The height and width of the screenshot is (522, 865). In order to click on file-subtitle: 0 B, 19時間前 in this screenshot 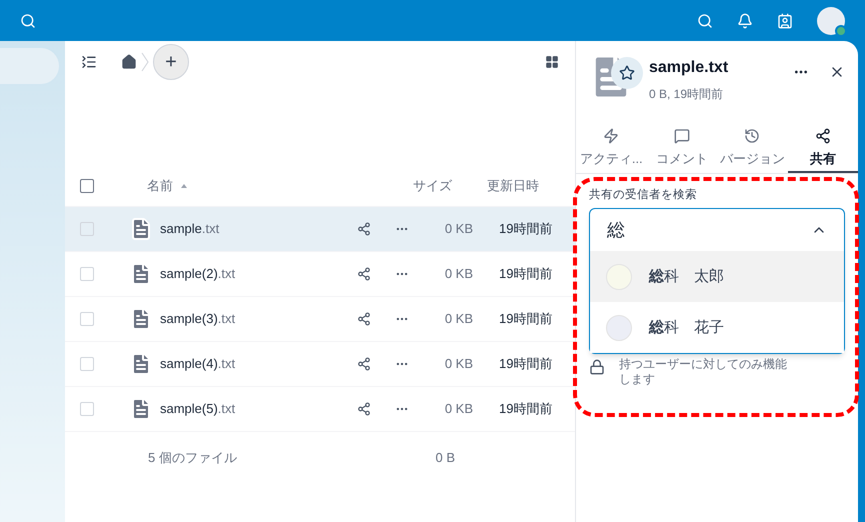, I will do `click(686, 94)`.